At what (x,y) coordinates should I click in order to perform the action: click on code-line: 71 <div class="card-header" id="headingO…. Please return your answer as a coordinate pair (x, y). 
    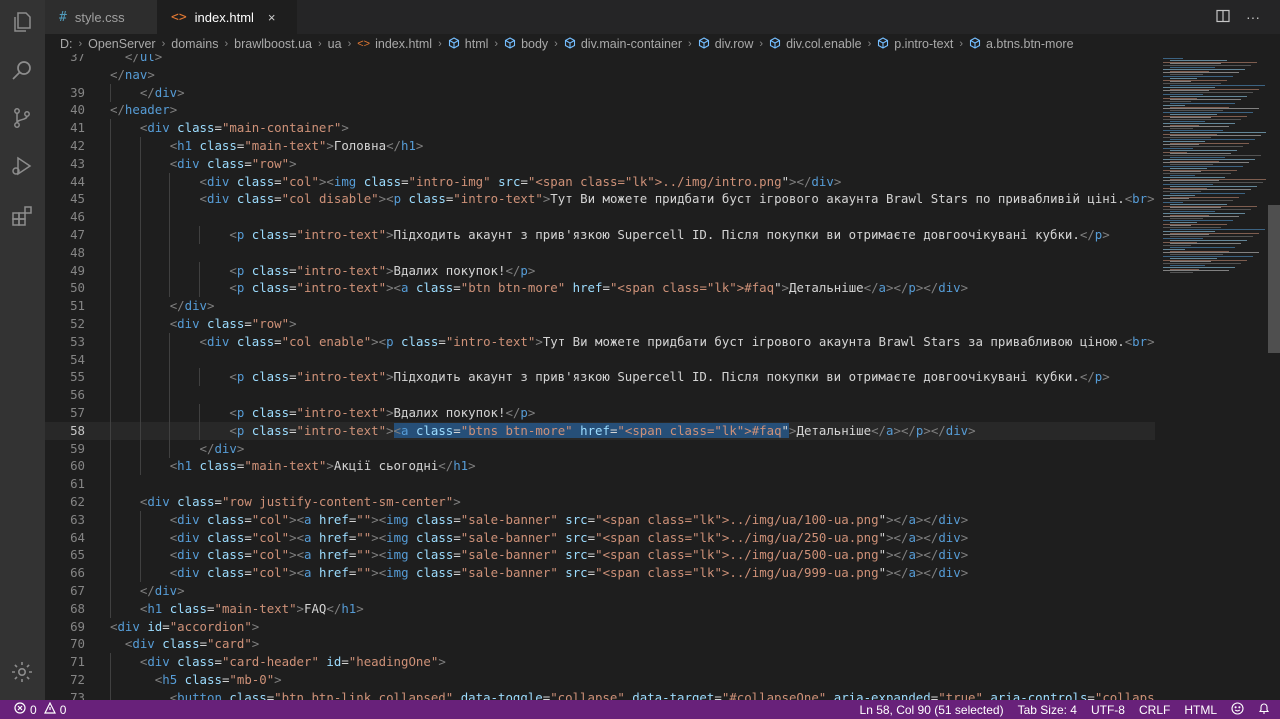
    Looking at the image, I should click on (600, 662).